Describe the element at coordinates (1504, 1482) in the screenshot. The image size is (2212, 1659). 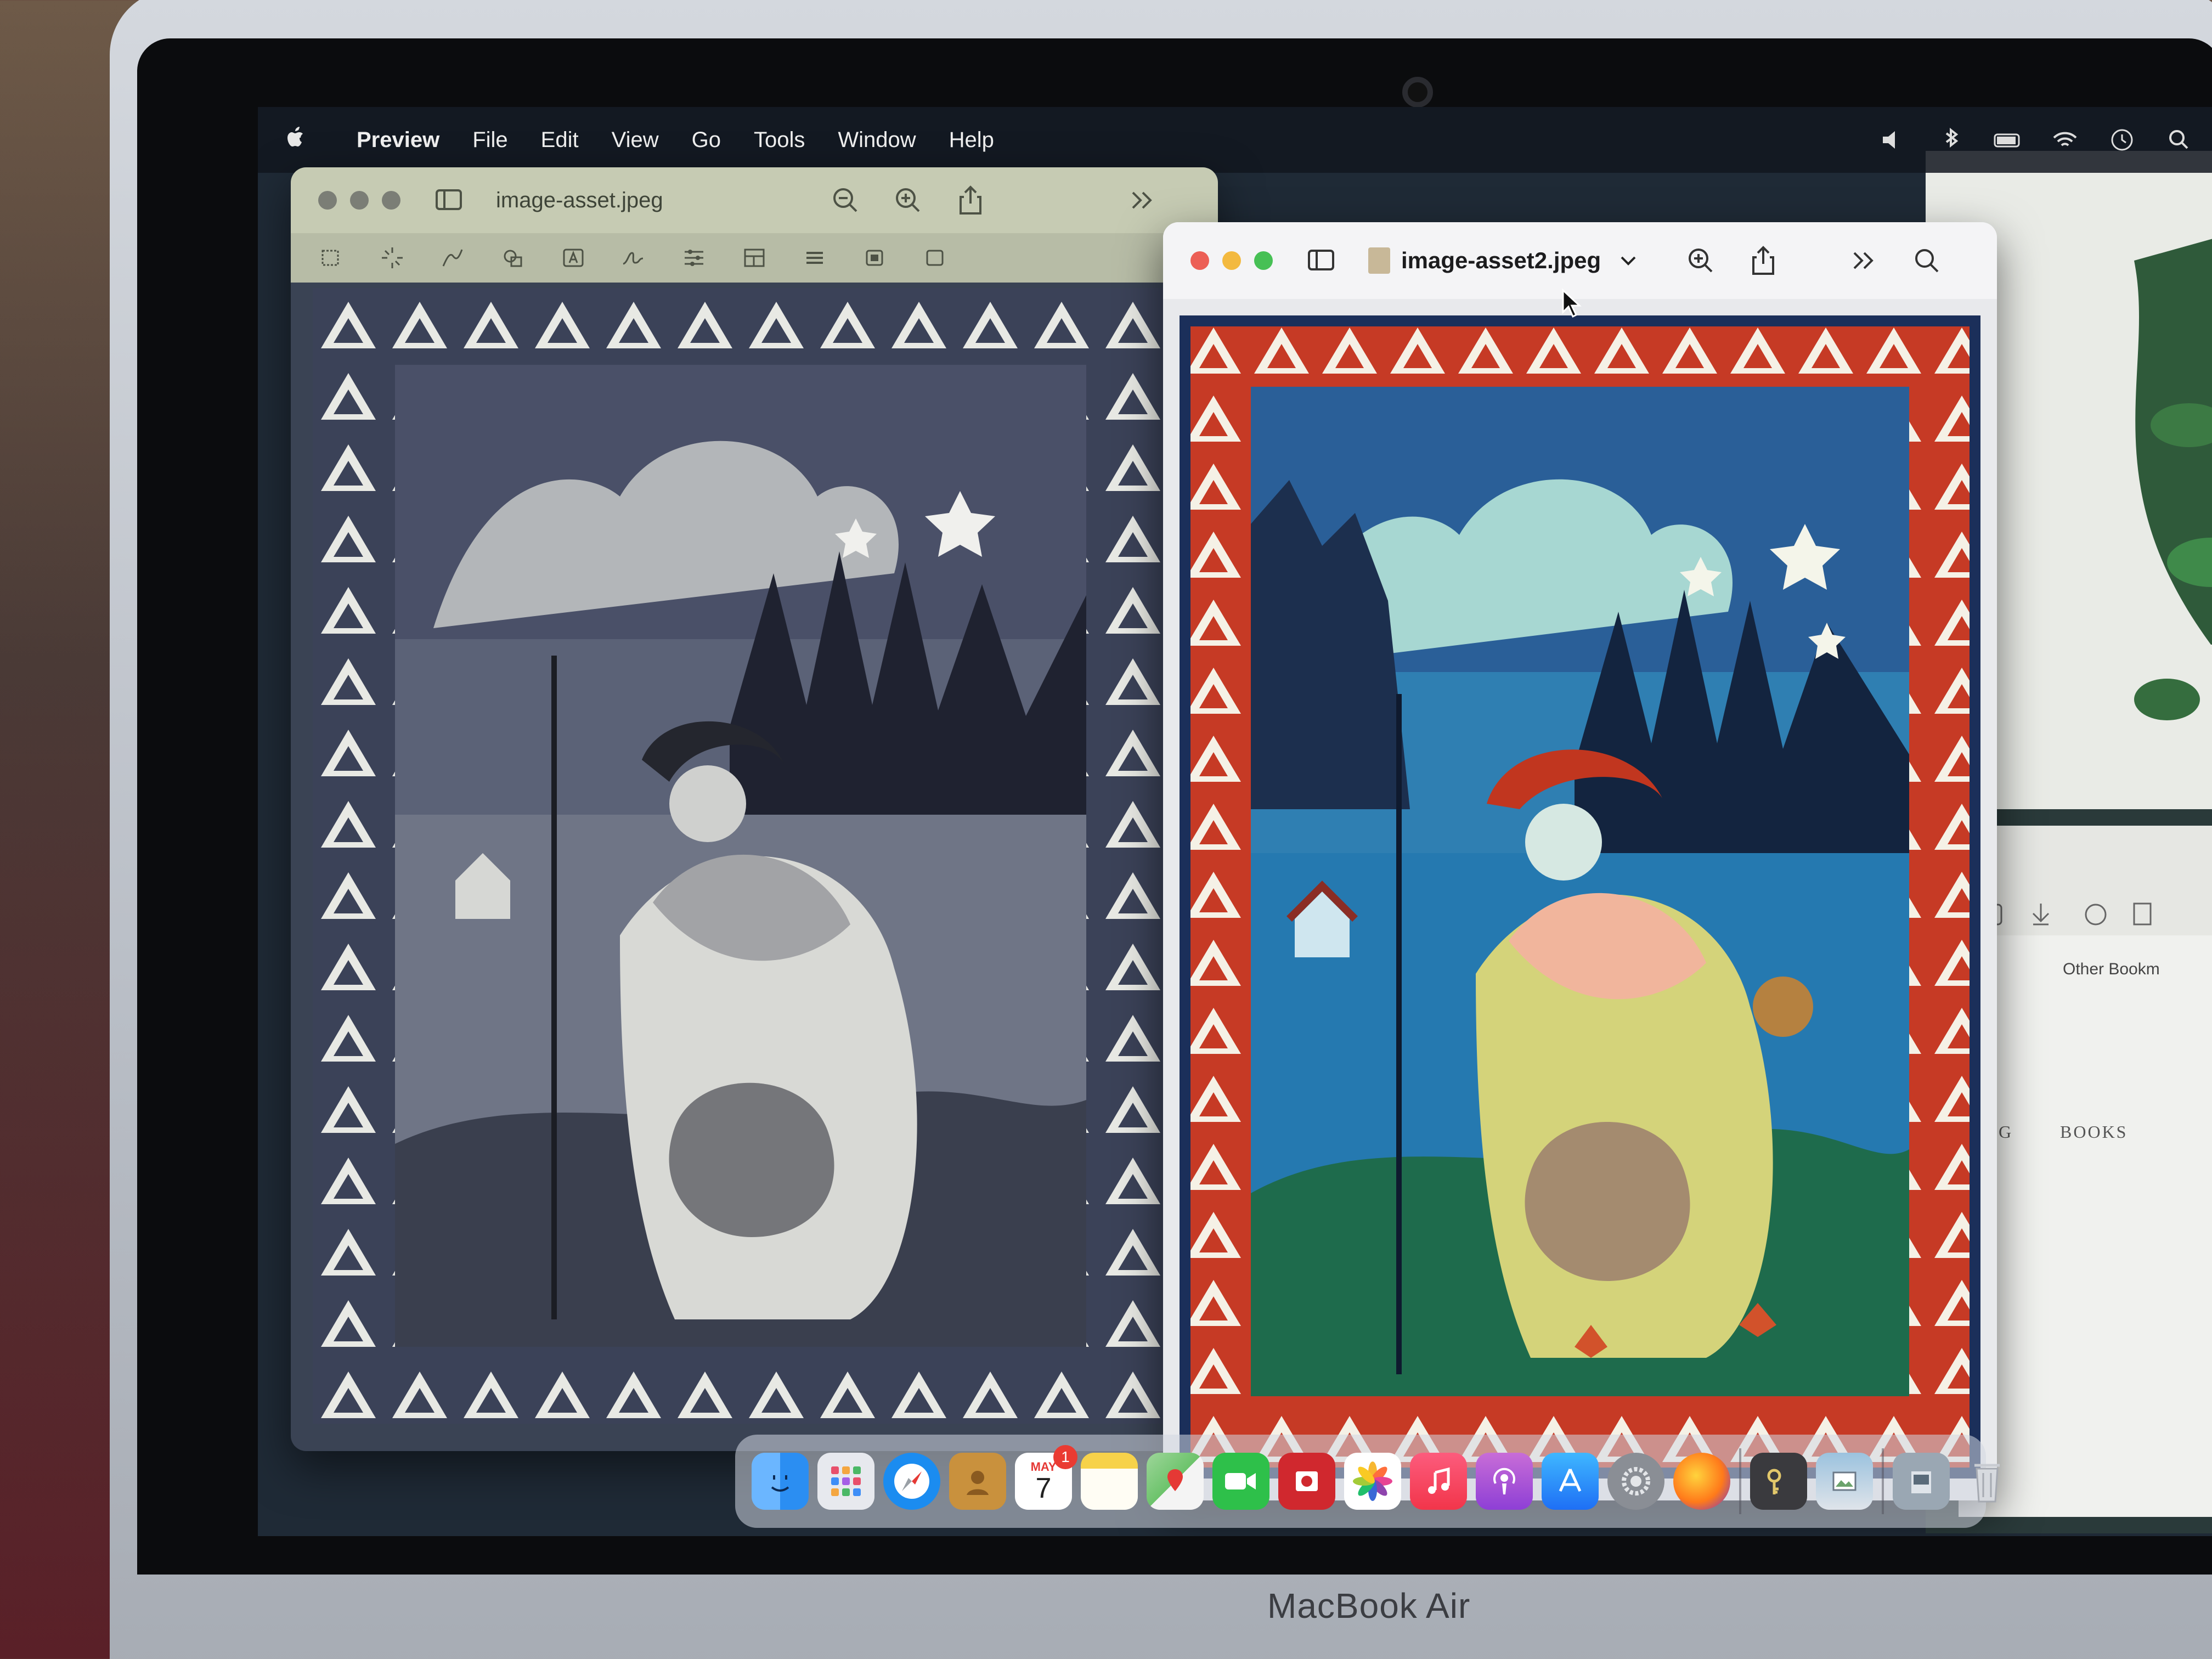
I see `podcasts-icon` at that location.